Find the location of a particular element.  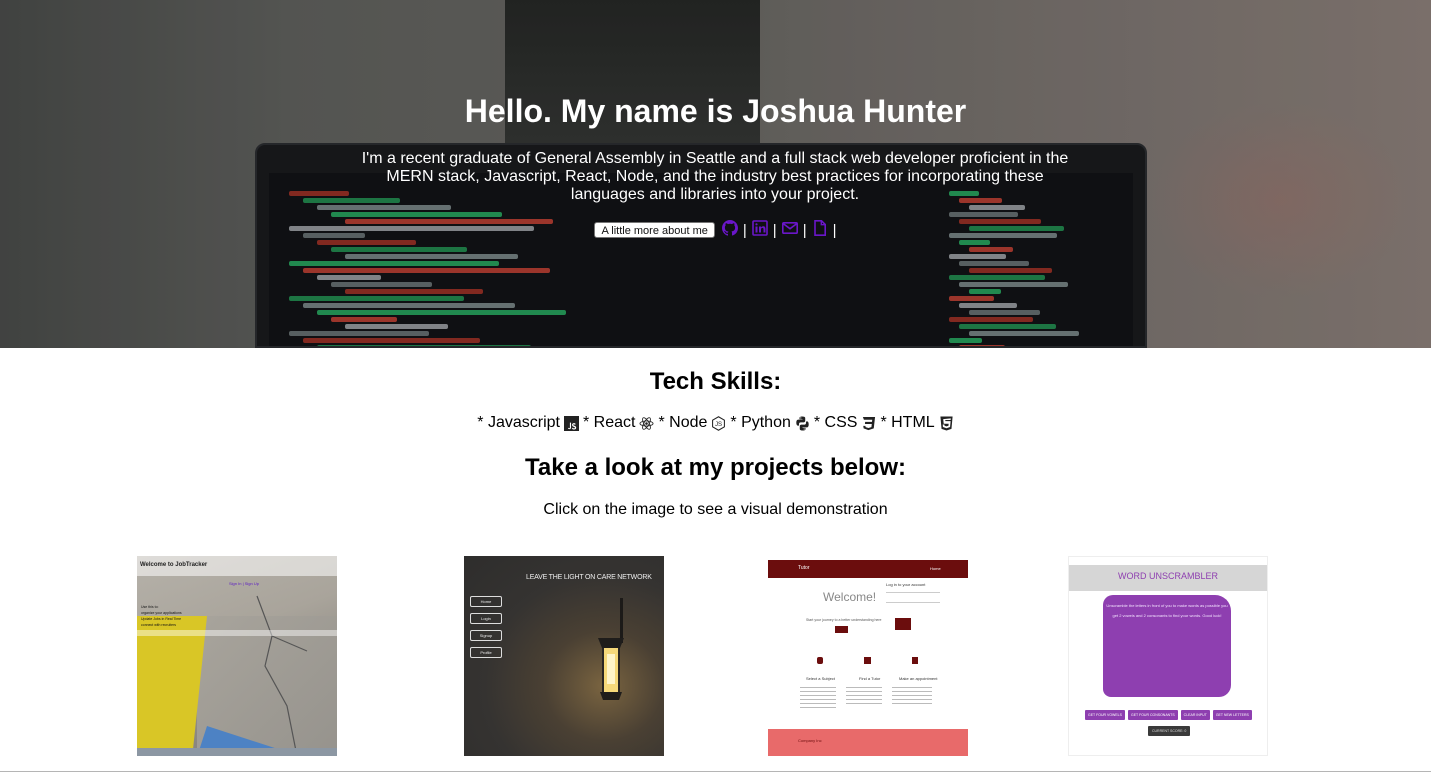

email-icon is located at coordinates (789, 227).